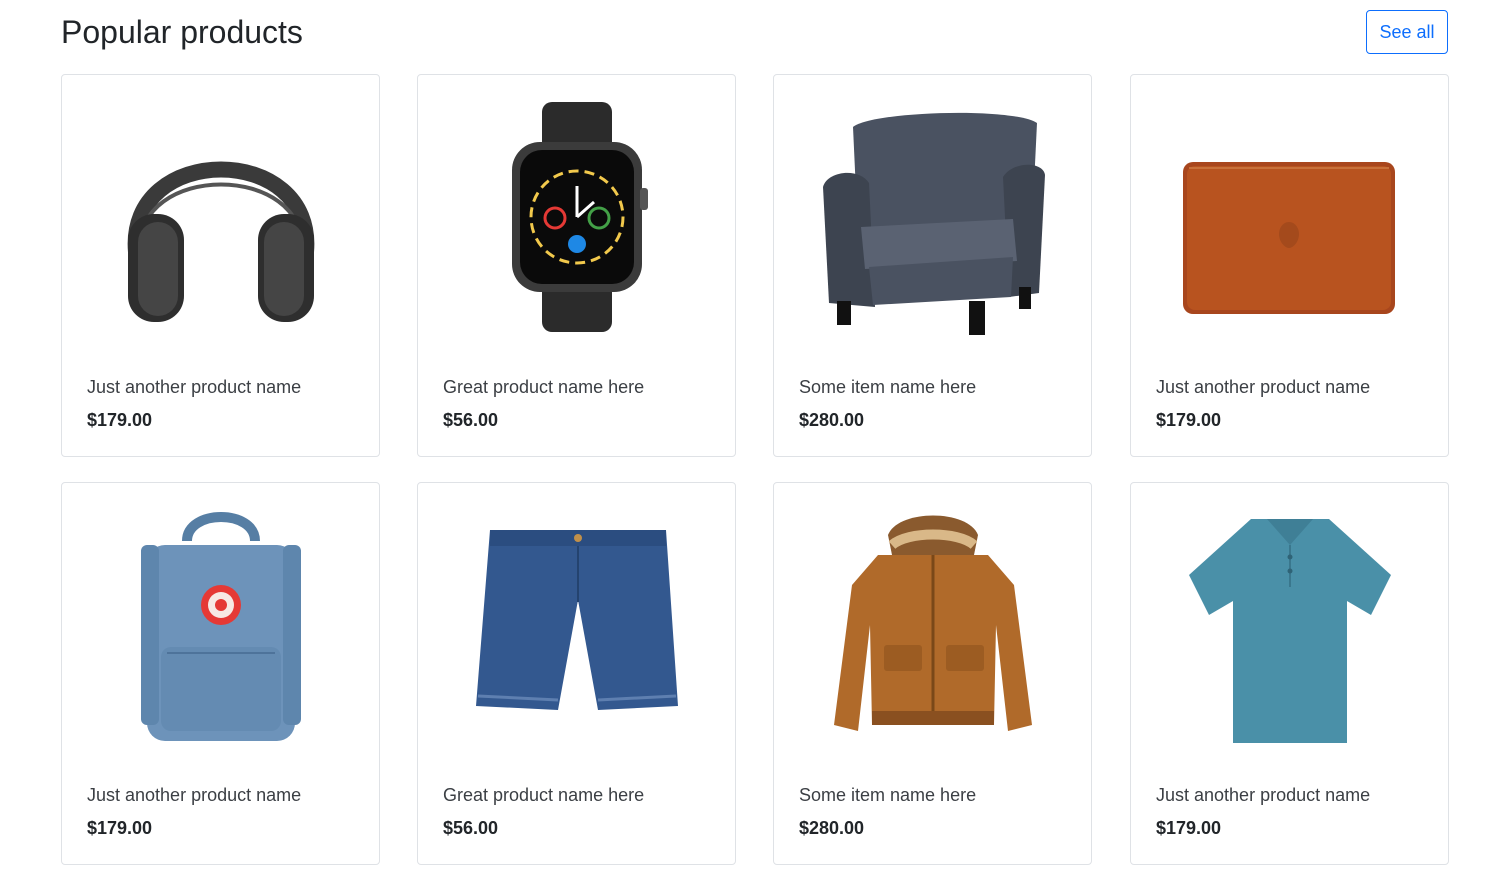 The image size is (1503, 879). Describe the element at coordinates (577, 625) in the screenshot. I see `product-image-denim-shorts` at that location.